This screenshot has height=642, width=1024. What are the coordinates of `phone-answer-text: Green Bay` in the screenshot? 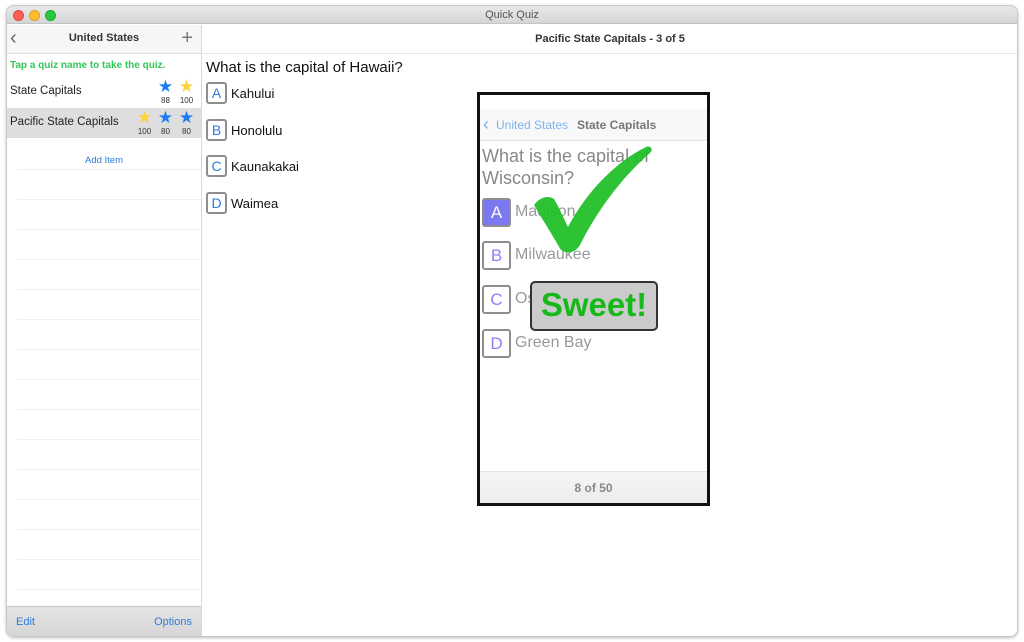 It's located at (553, 342).